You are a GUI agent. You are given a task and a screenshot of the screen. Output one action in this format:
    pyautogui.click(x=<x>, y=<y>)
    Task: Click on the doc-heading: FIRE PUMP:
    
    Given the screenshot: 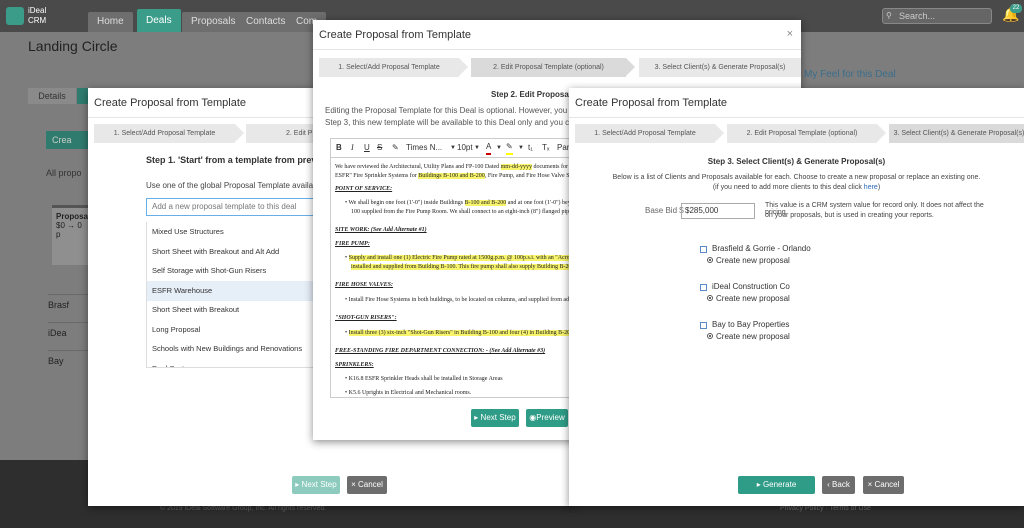 What is the action you would take?
    pyautogui.click(x=352, y=244)
    